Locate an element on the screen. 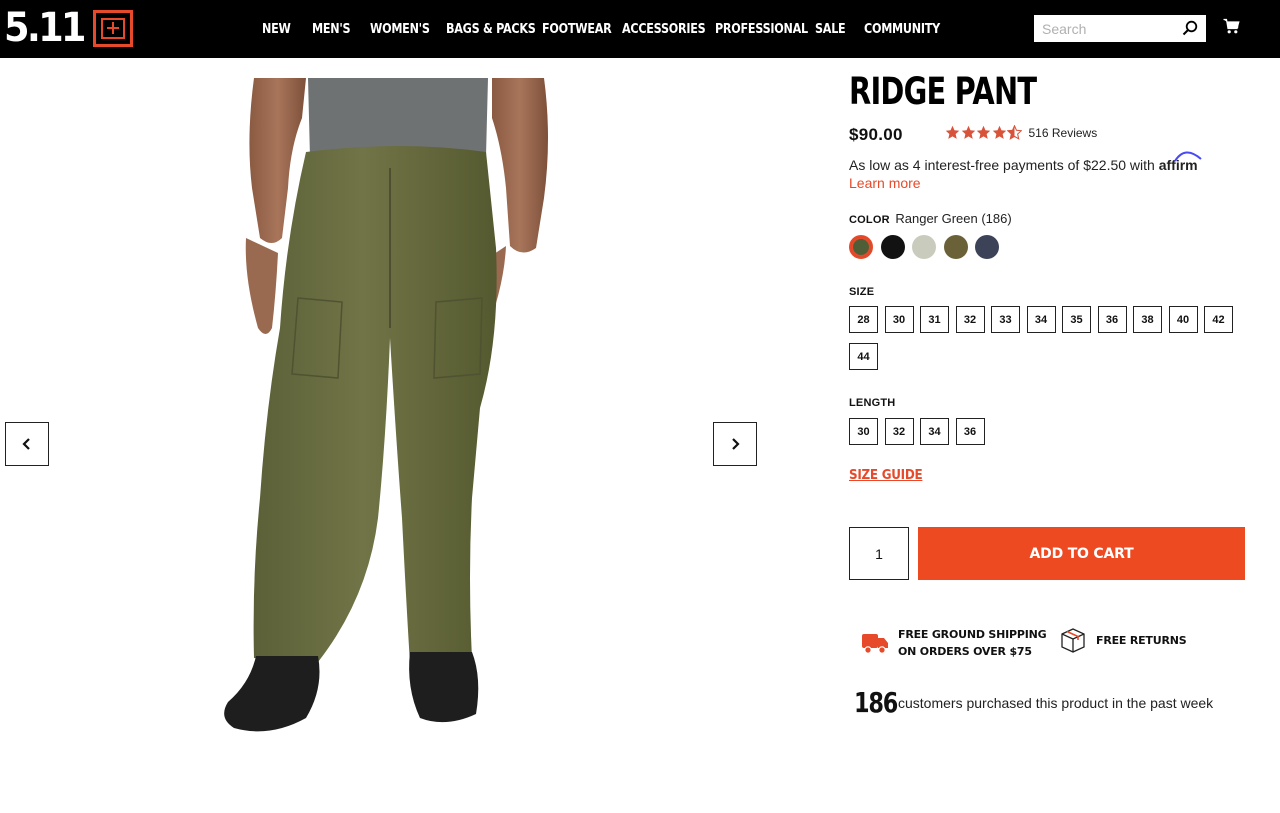 The image size is (1280, 813). size-options: 28 30 31 32 33 34 35 36 38 40 42 44 is located at coordinates (1049, 343).